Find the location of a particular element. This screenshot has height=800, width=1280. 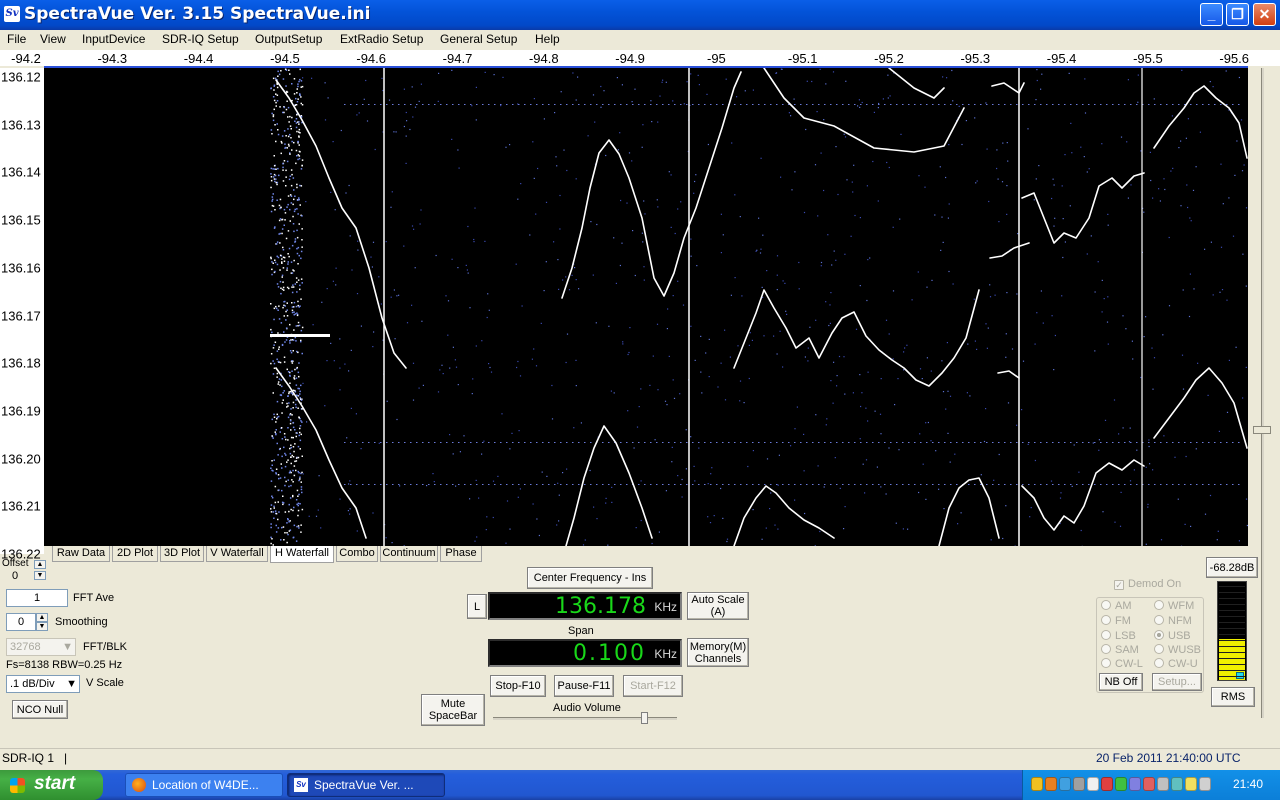

display-scale-slider is located at coordinates (1264, 408).